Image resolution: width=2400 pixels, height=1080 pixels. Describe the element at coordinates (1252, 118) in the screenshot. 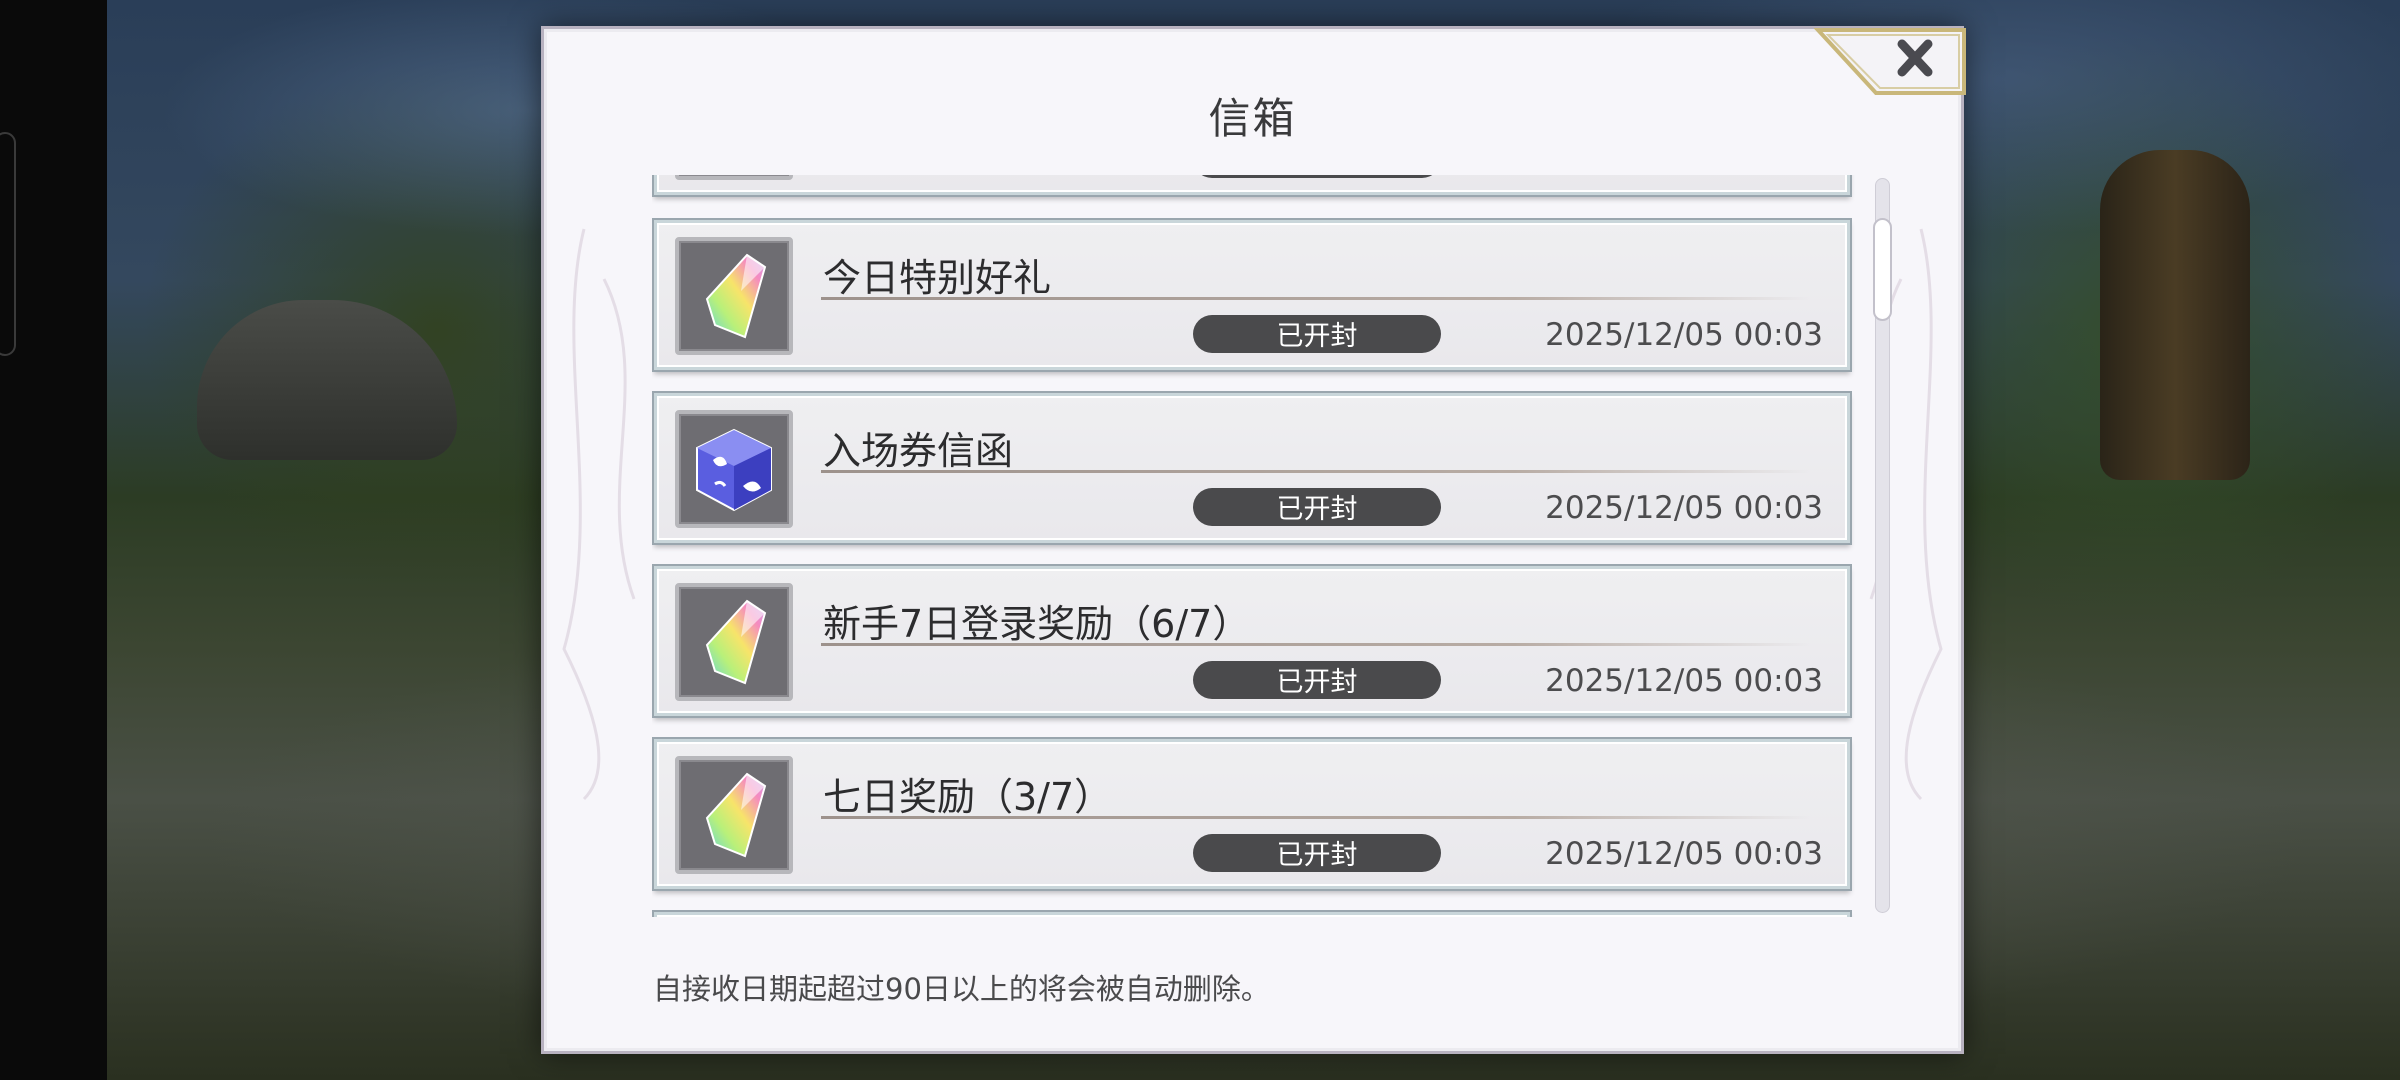

I see `dialog-title: 信箱` at that location.